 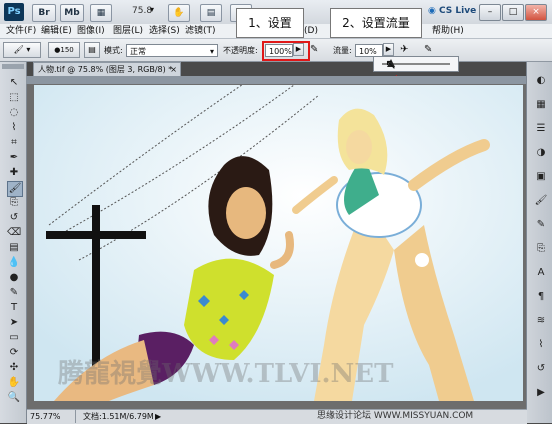 What do you see at coordinates (14, 323) in the screenshot?
I see `path-select-icon: ➤` at bounding box center [14, 323].